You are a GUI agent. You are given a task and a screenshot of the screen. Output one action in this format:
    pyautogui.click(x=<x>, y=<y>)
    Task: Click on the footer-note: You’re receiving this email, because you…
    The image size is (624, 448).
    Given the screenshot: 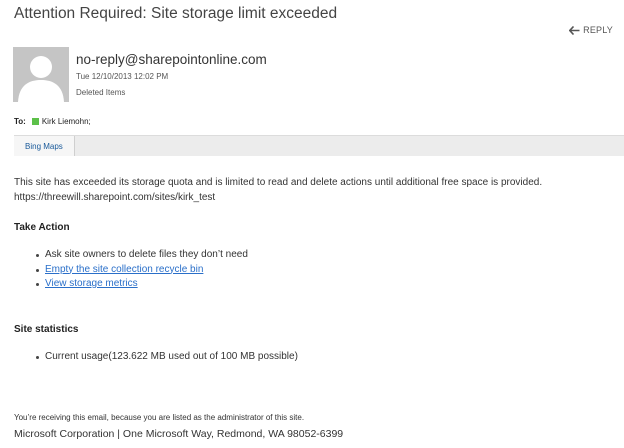 What is the action you would take?
    pyautogui.click(x=159, y=417)
    